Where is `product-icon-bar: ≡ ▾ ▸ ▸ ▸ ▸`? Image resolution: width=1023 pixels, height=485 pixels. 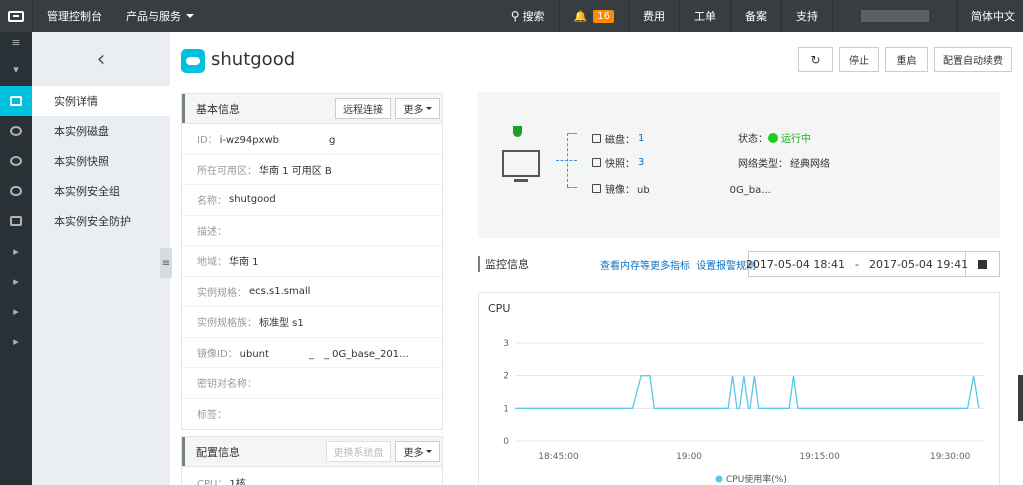
product-icon-bar: ≡ ▾ ▸ ▸ ▸ ▸ is located at coordinates (16, 258).